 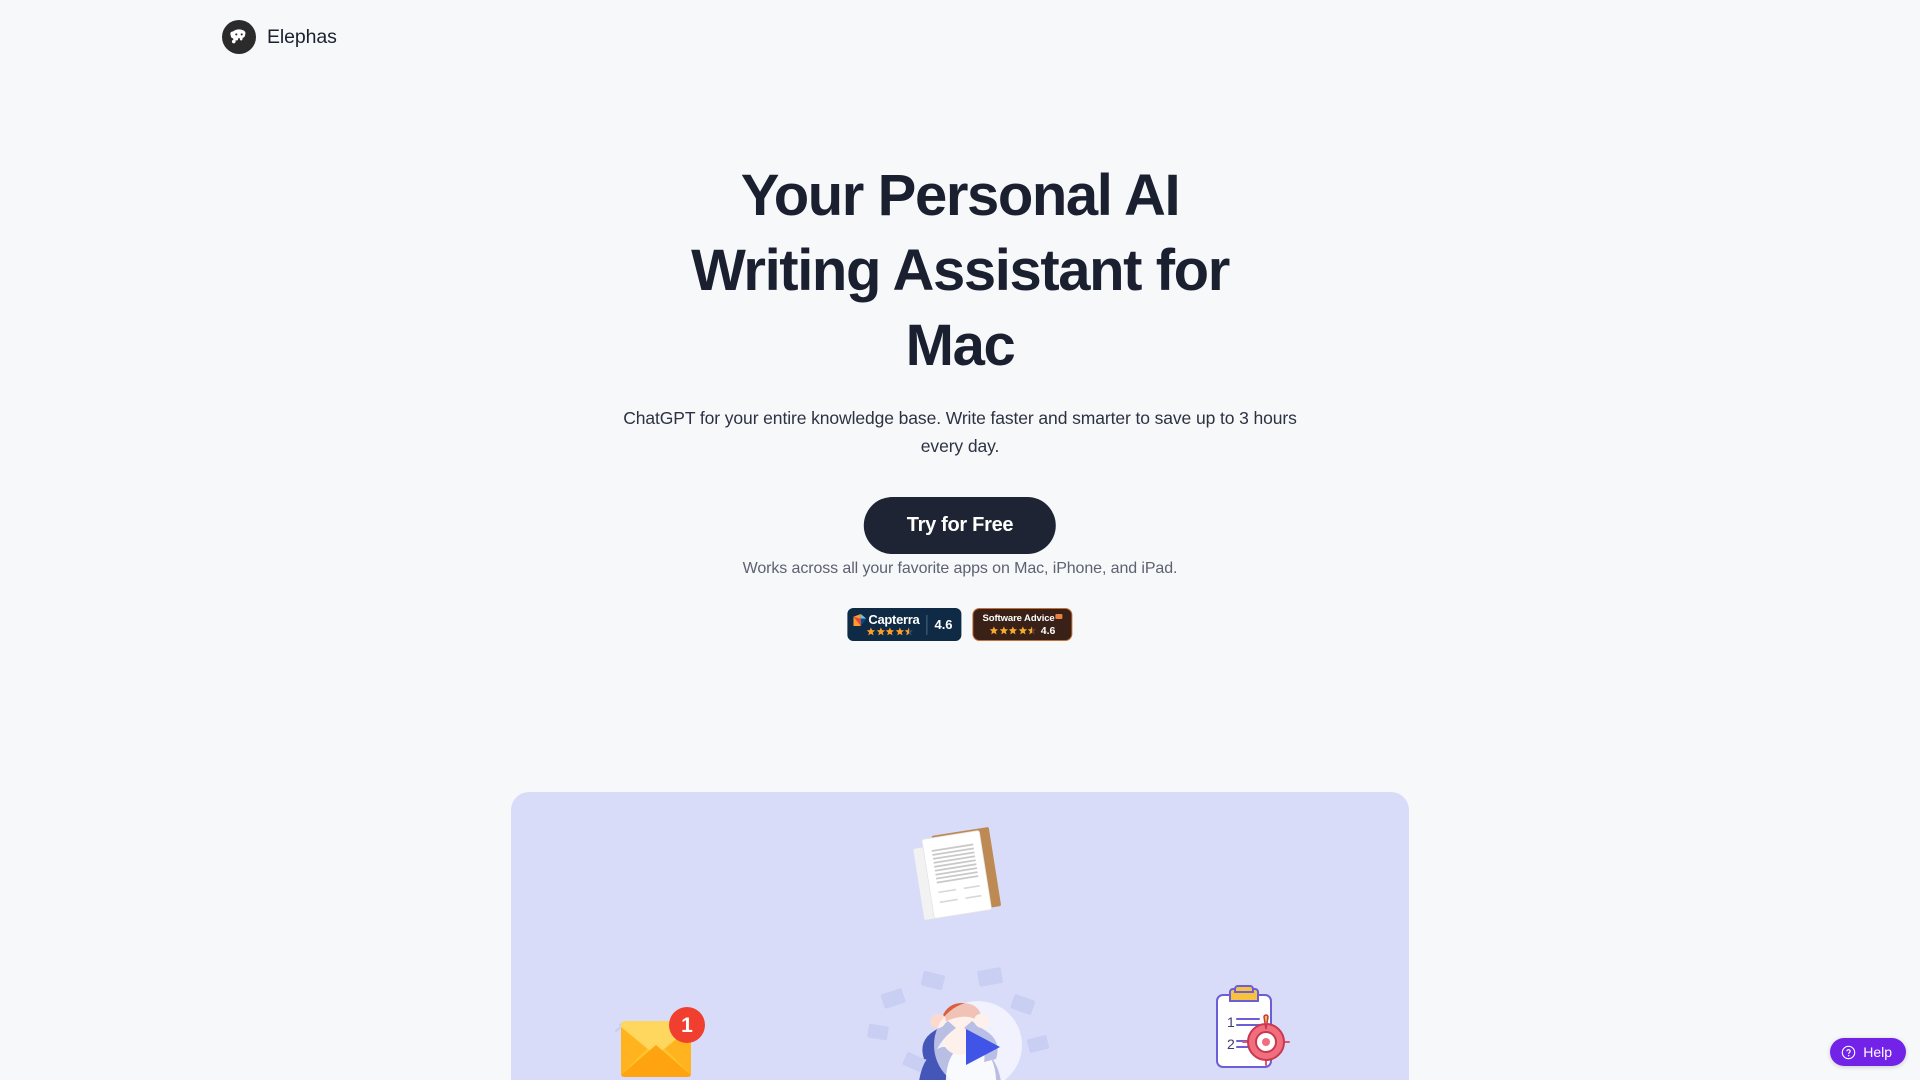 I want to click on capterra-logo-row: Capterra, so click(x=886, y=619).